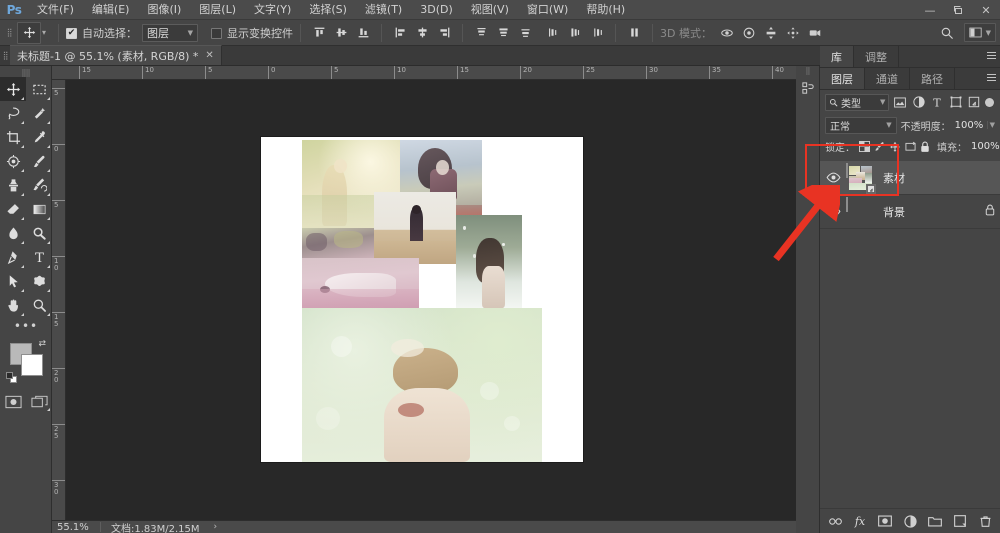  What do you see at coordinates (634, 33) in the screenshot?
I see `align-more-icon` at bounding box center [634, 33].